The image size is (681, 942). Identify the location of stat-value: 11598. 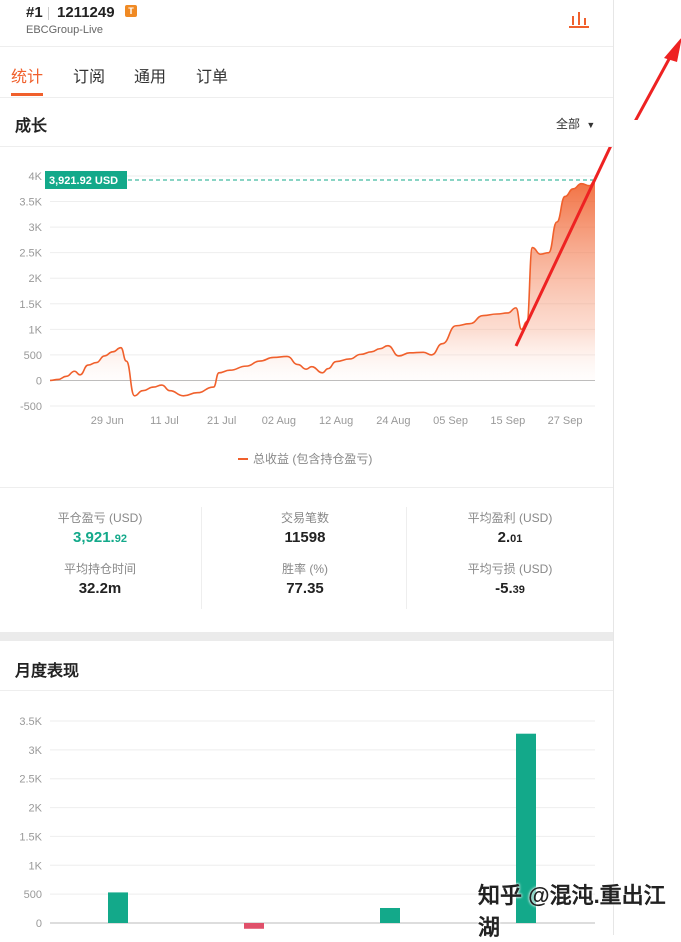
(305, 537).